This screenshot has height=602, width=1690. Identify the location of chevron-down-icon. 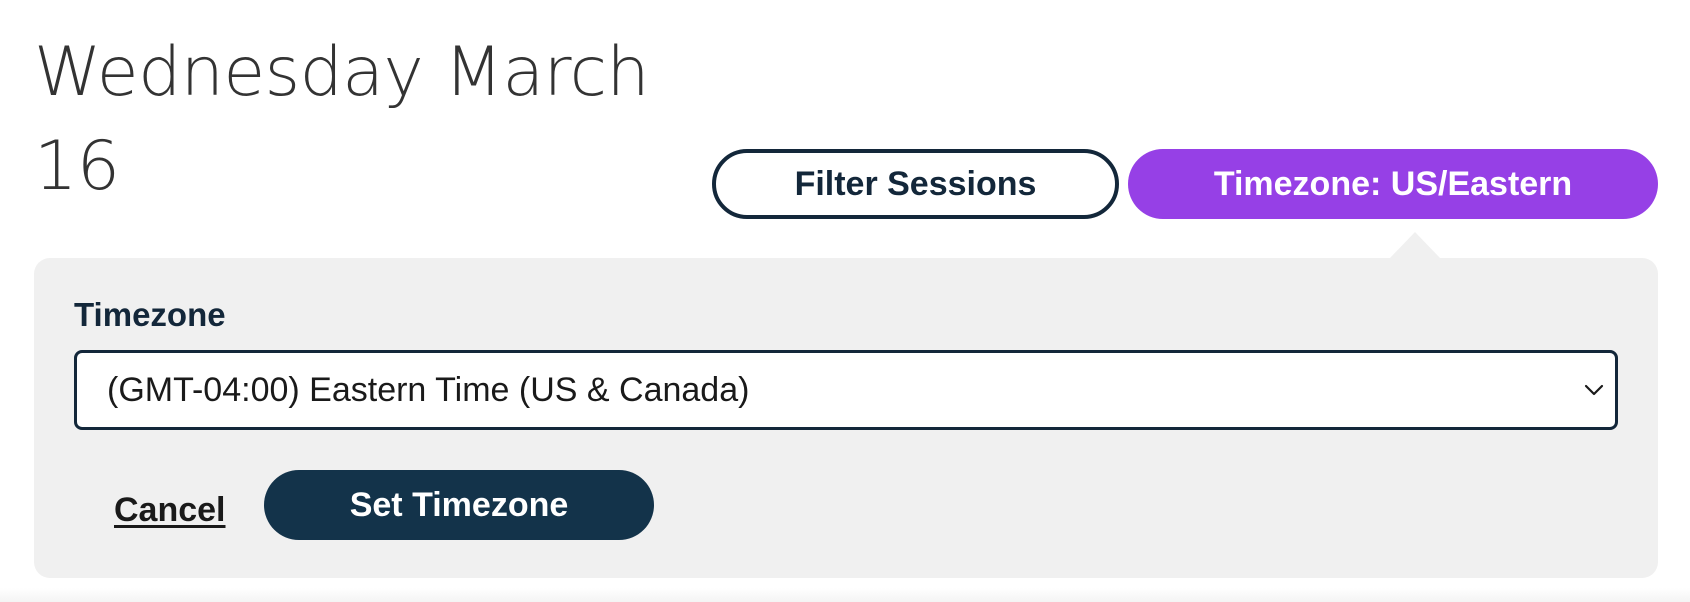
(1594, 390).